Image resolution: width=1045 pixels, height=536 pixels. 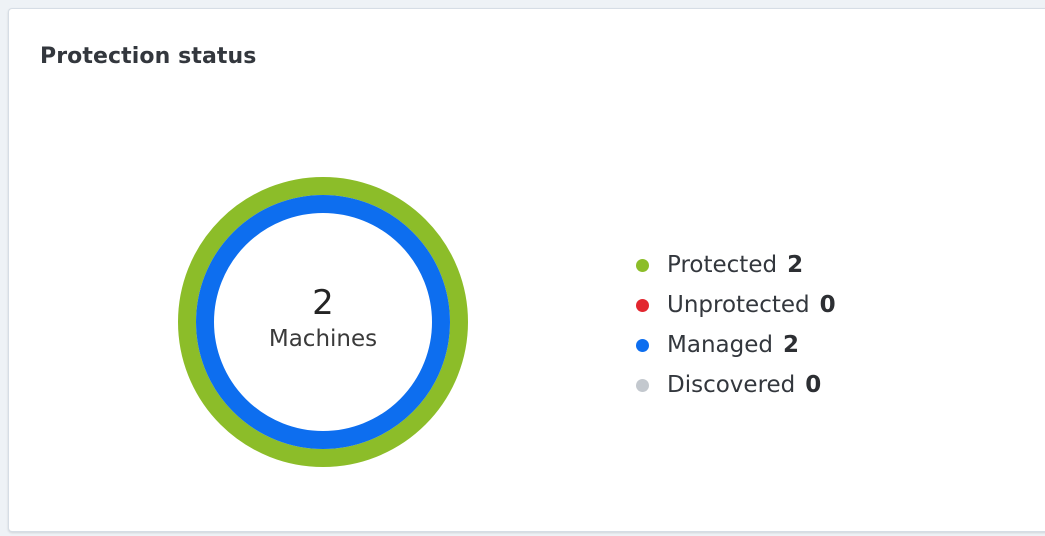 What do you see at coordinates (642, 385) in the screenshot?
I see `discovered-dot-icon` at bounding box center [642, 385].